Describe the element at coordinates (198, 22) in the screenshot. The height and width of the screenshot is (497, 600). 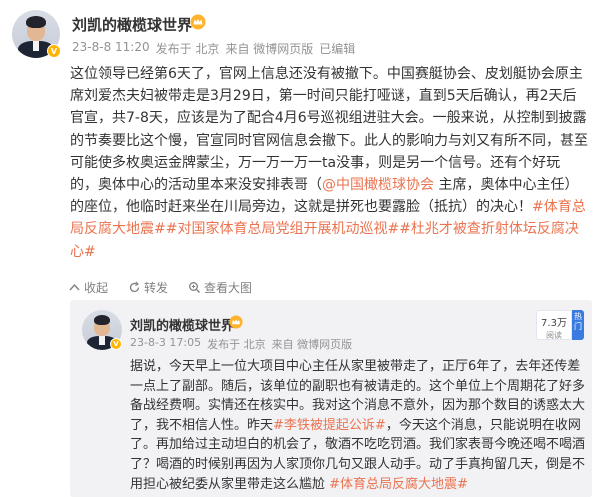
I see `crown-icon` at that location.